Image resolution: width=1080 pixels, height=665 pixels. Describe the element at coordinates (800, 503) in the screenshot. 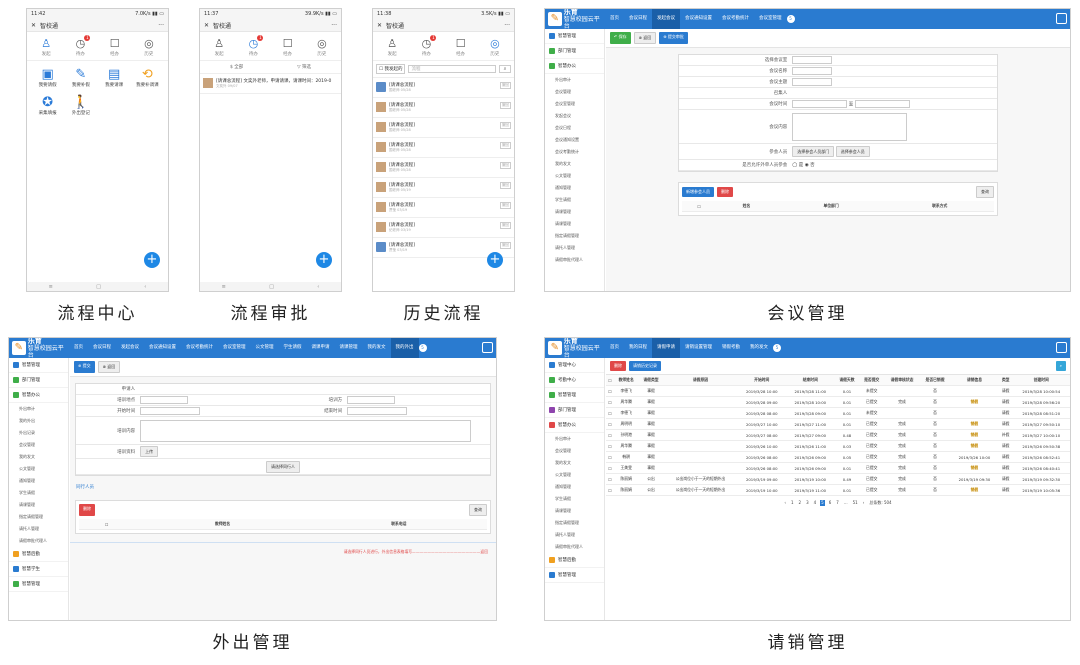

I see `page-item: 2` at that location.